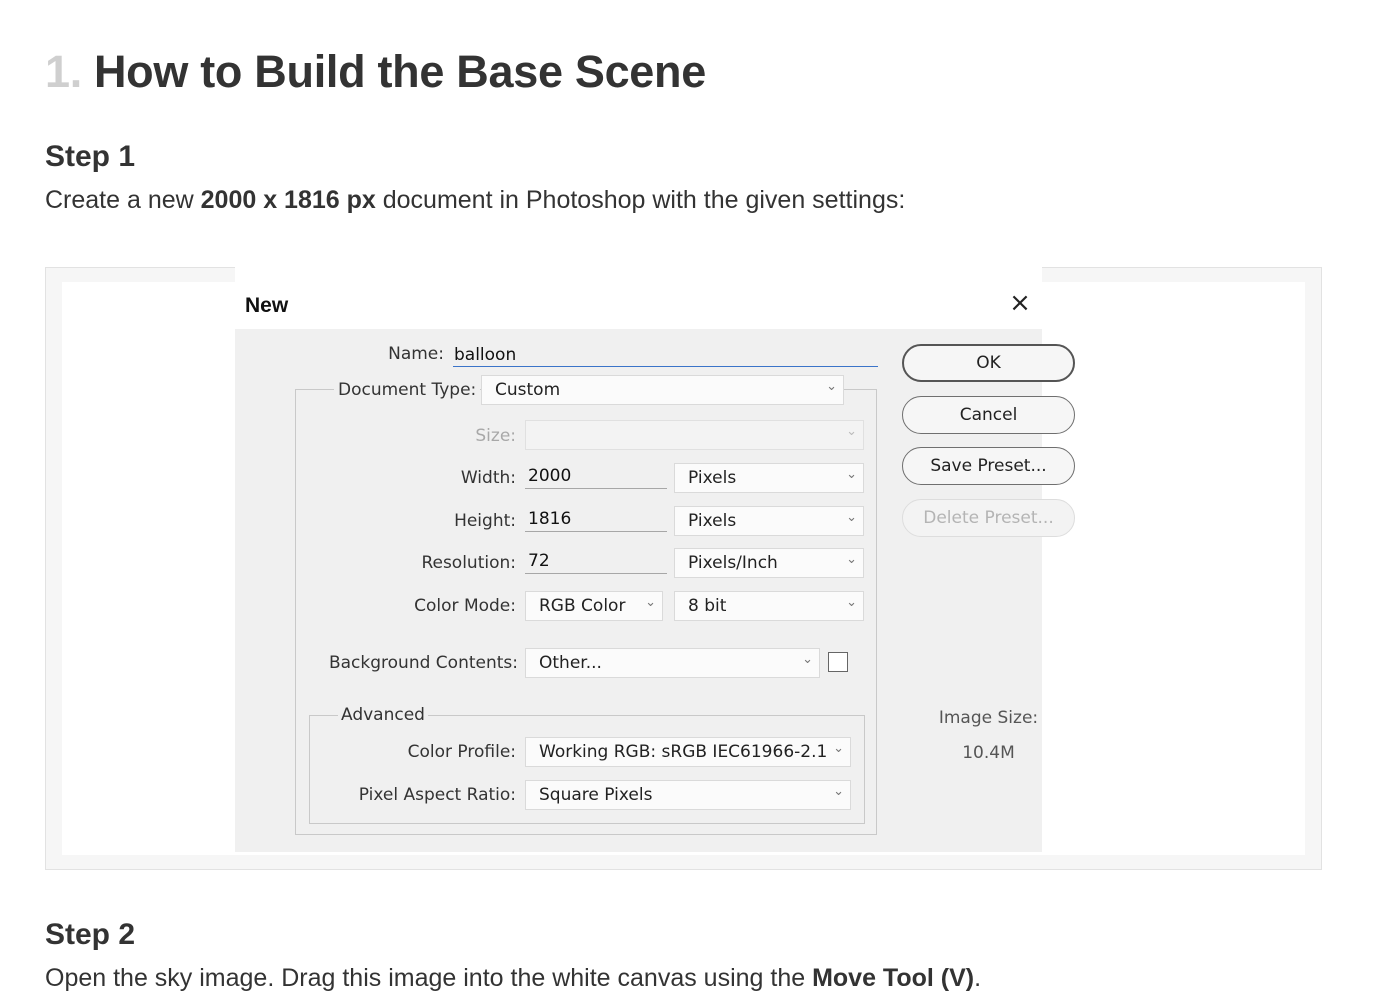 This screenshot has height=1002, width=1382. What do you see at coordinates (733, 563) in the screenshot?
I see `resolution-unit-value: Pixels/Inch` at bounding box center [733, 563].